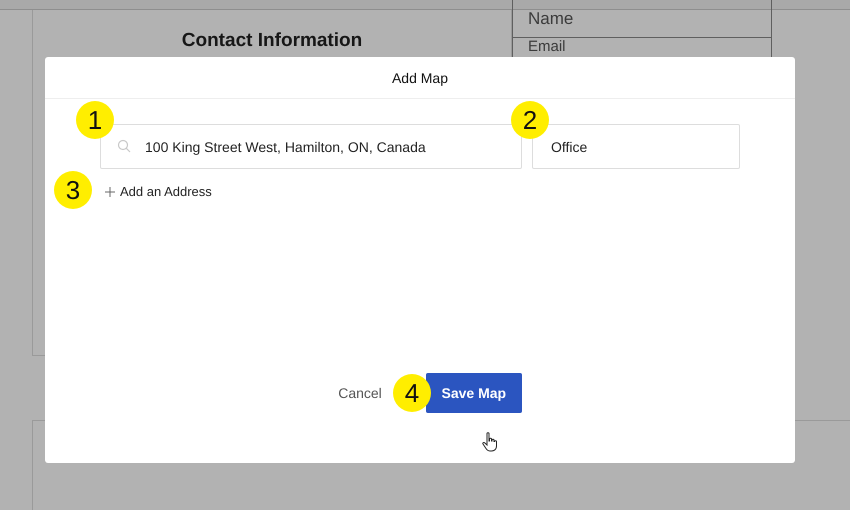  I want to click on callout-badge: 4, so click(412, 393).